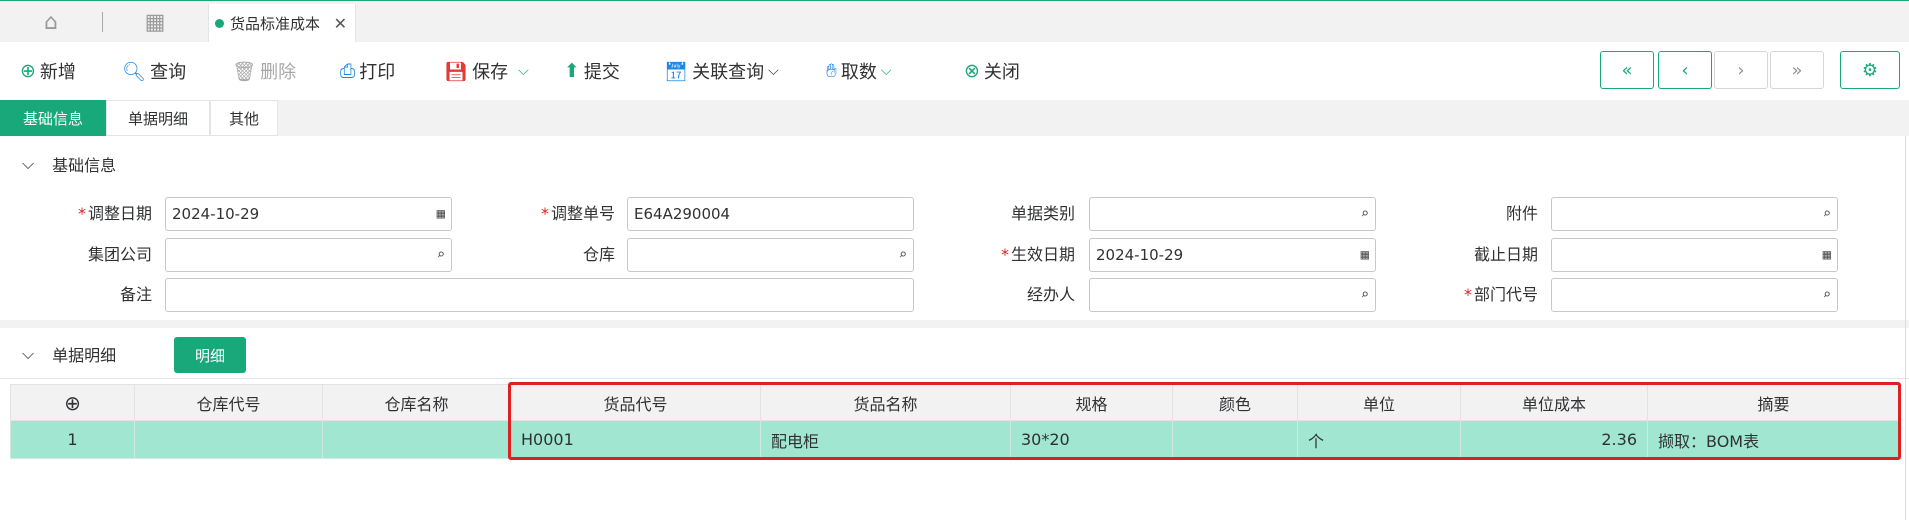 The width and height of the screenshot is (1909, 520). I want to click on save-button: 💾︎ 保存 ⌵, so click(486, 71).